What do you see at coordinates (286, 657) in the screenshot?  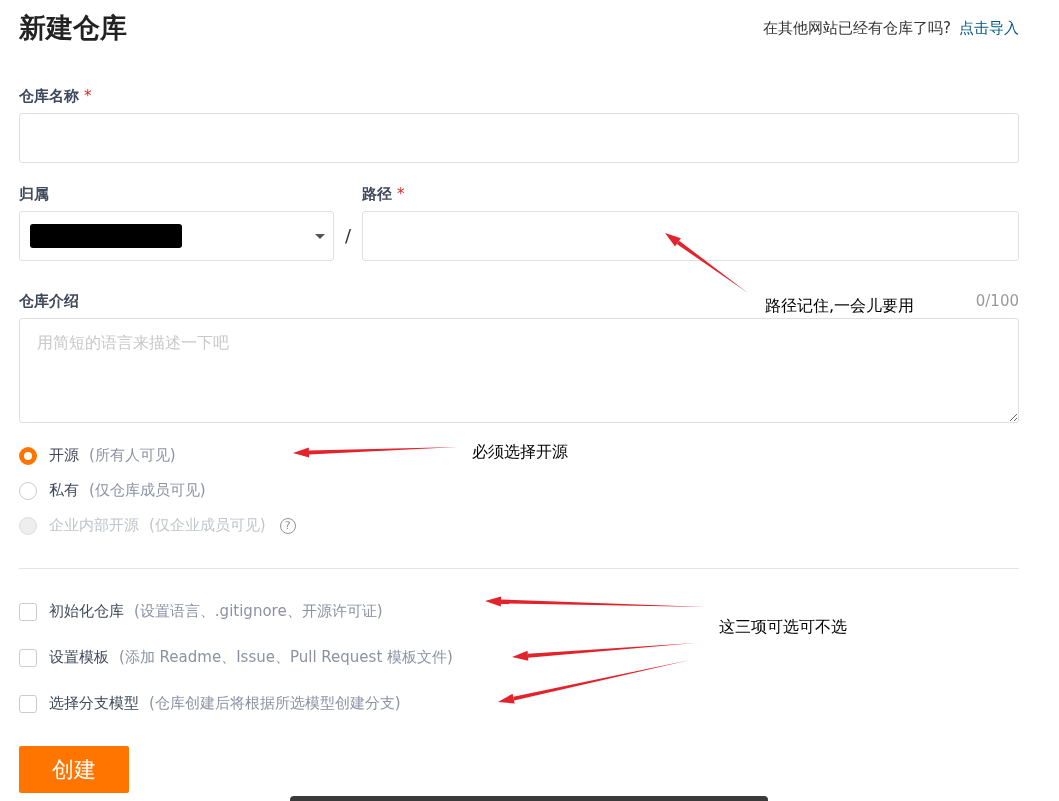 I see `option-hint: (添加 Readme、Issue、Pull Request 模板文件)` at bounding box center [286, 657].